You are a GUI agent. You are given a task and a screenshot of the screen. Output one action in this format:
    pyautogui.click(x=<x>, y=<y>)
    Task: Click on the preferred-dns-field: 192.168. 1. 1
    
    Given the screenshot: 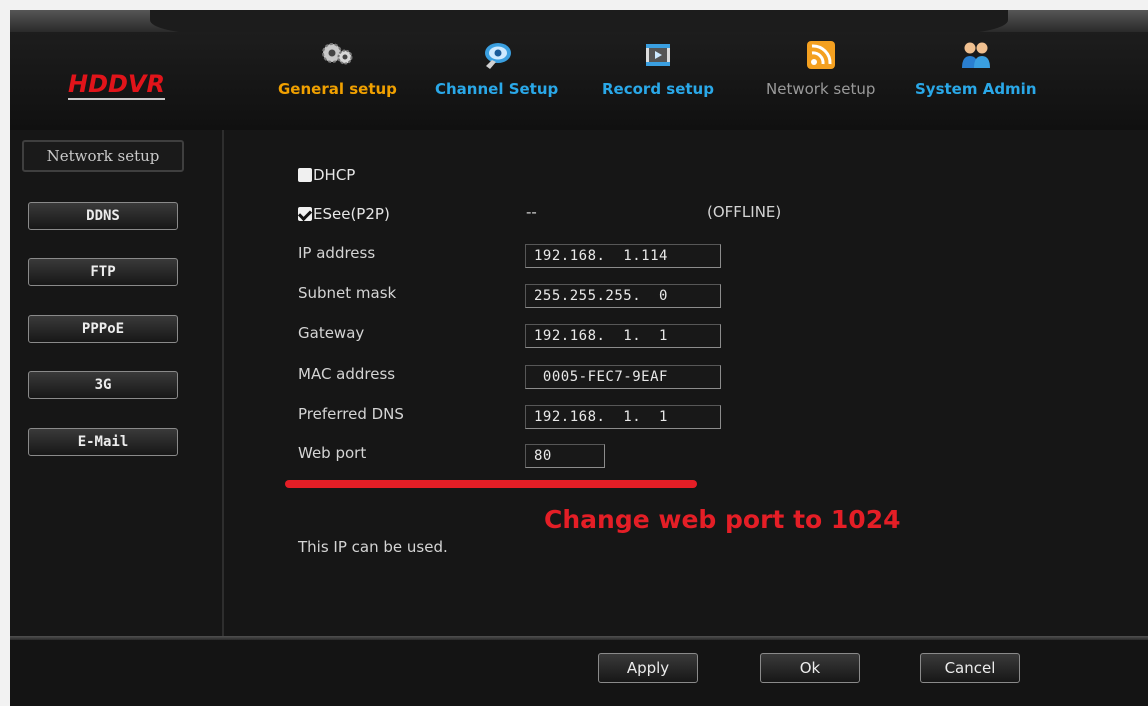 What is the action you would take?
    pyautogui.click(x=623, y=417)
    